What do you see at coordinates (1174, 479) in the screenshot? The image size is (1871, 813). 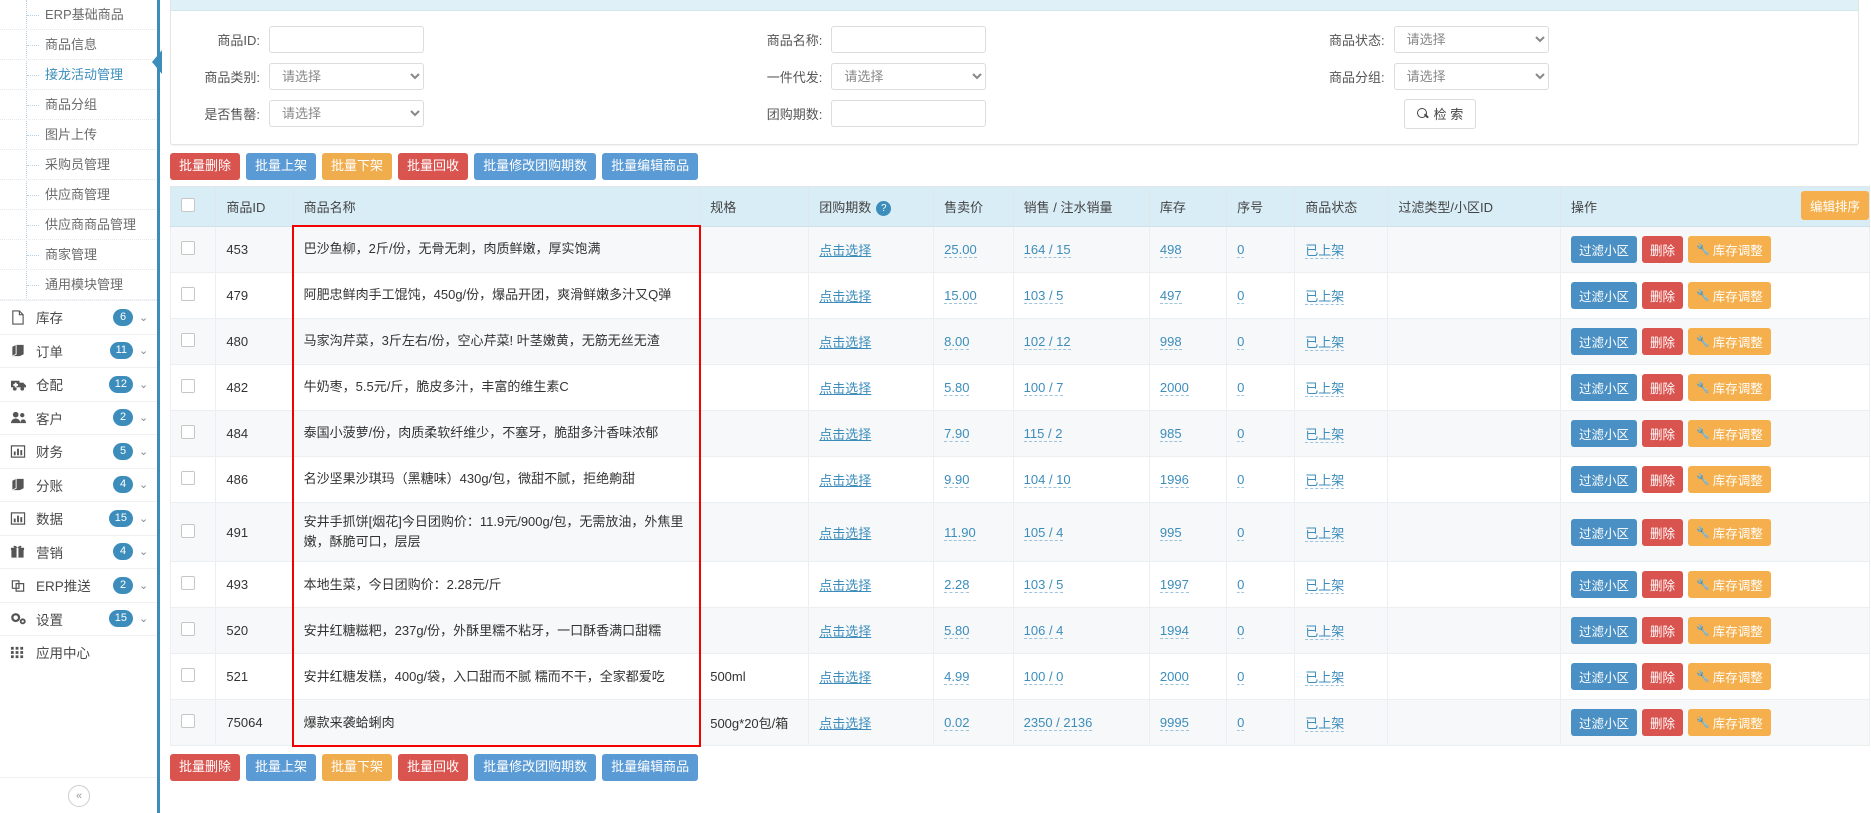 I see `stock-link: 1996` at bounding box center [1174, 479].